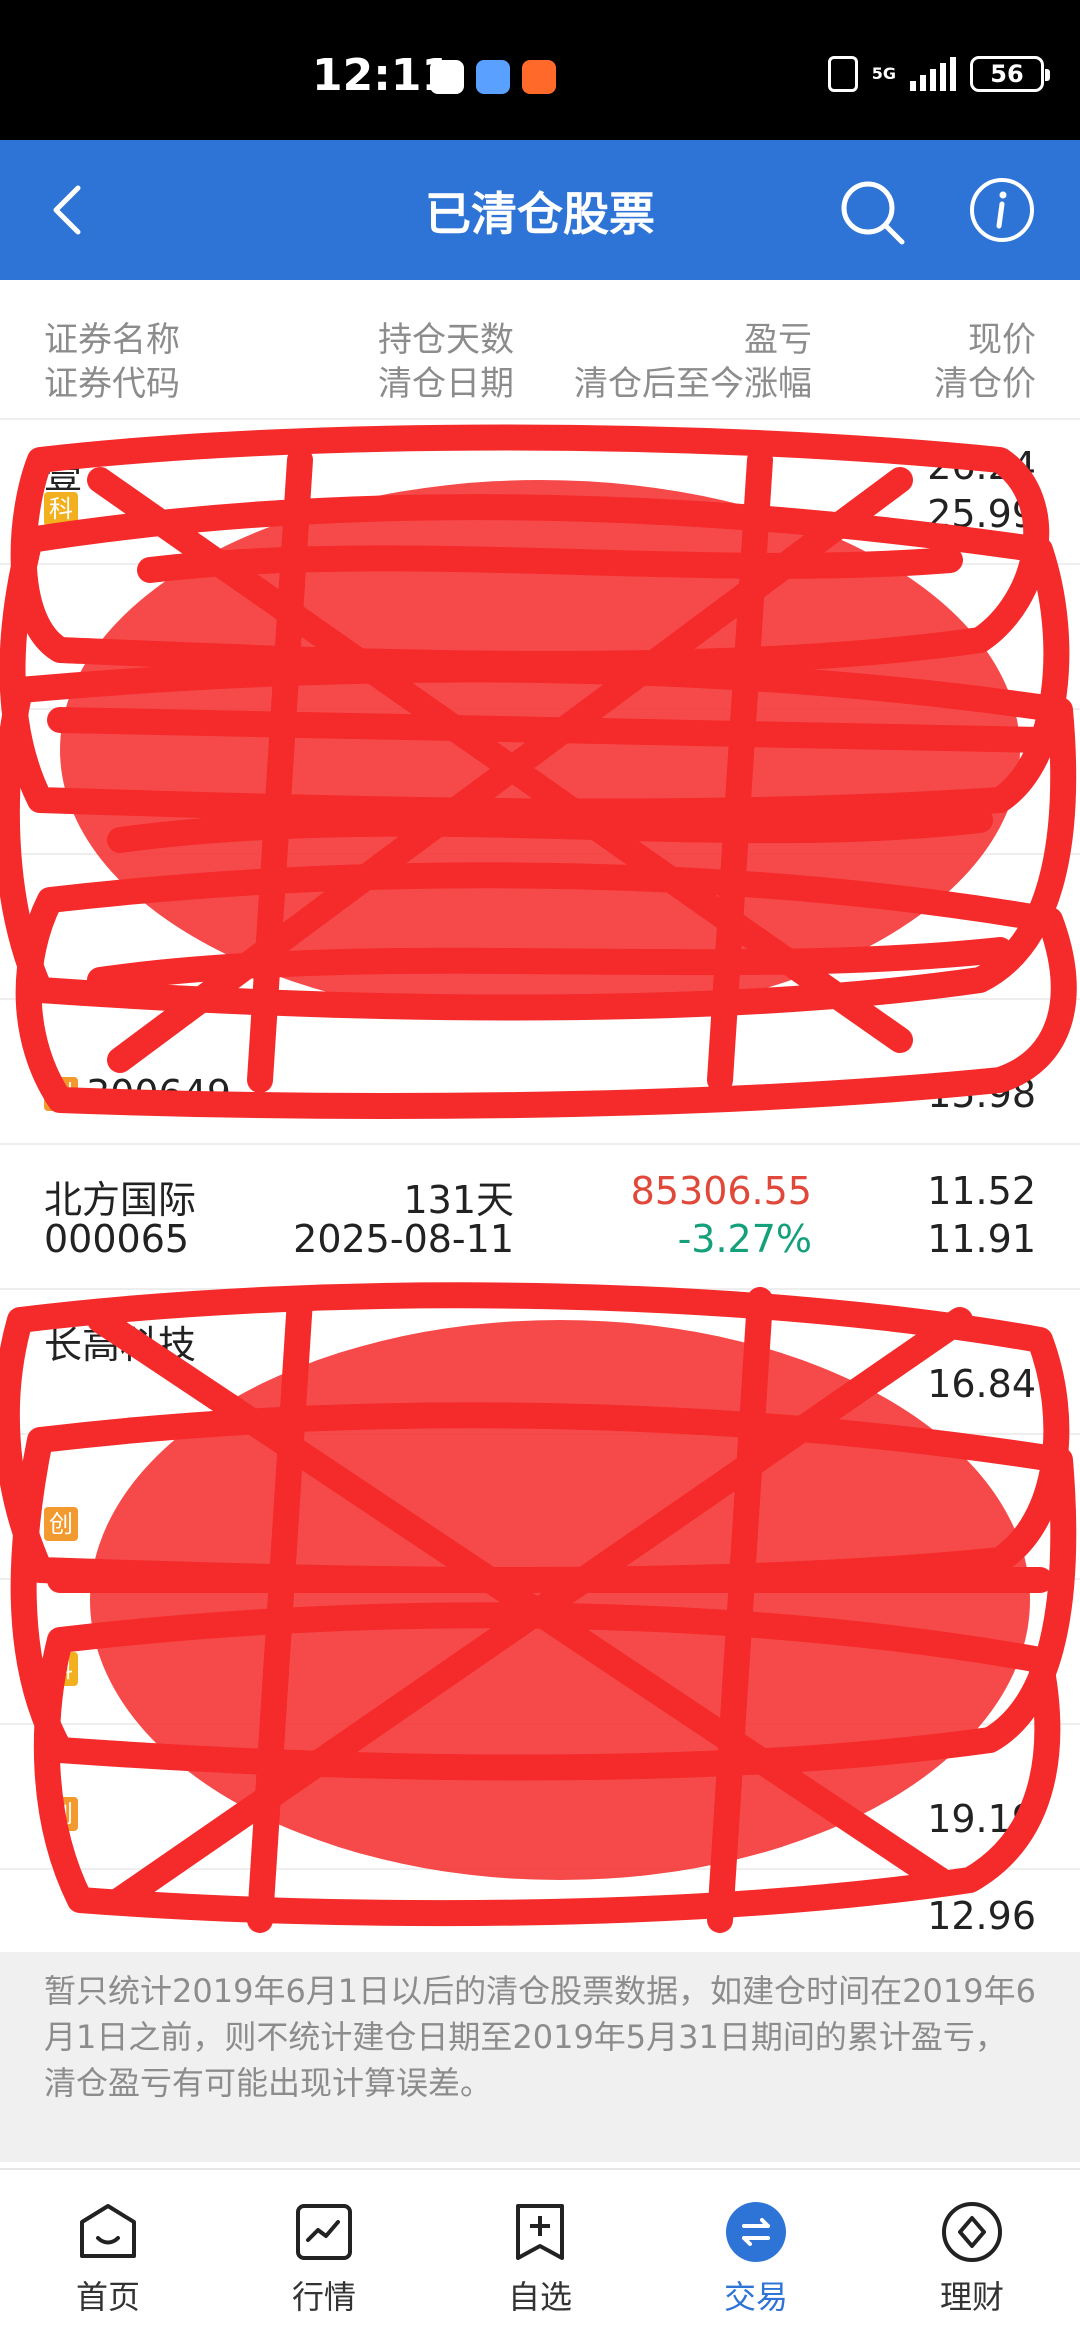  I want to click on stock-name: 壹, so click(63, 475).